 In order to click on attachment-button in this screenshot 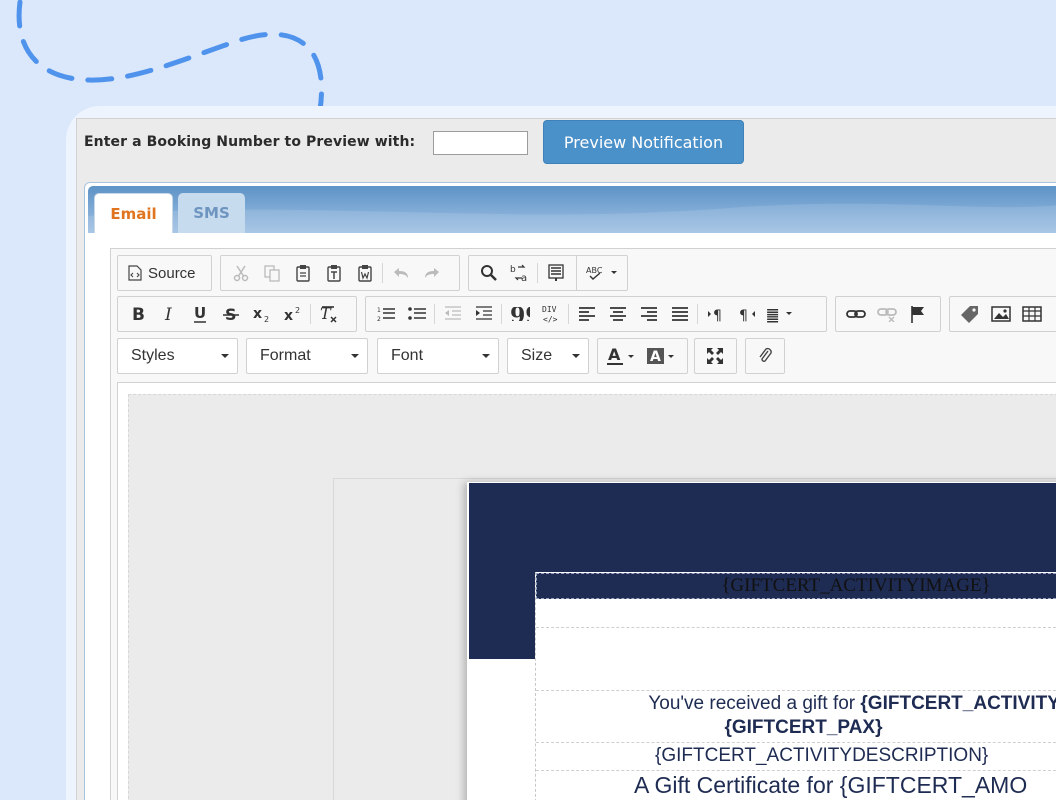, I will do `click(765, 356)`.